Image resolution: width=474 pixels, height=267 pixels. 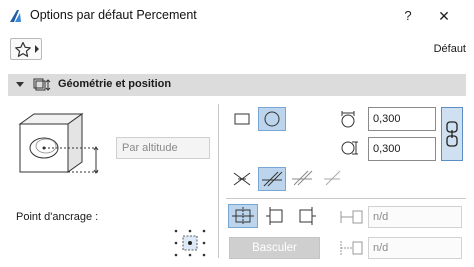 What do you see at coordinates (23, 49) in the screenshot?
I see `star-icon` at bounding box center [23, 49].